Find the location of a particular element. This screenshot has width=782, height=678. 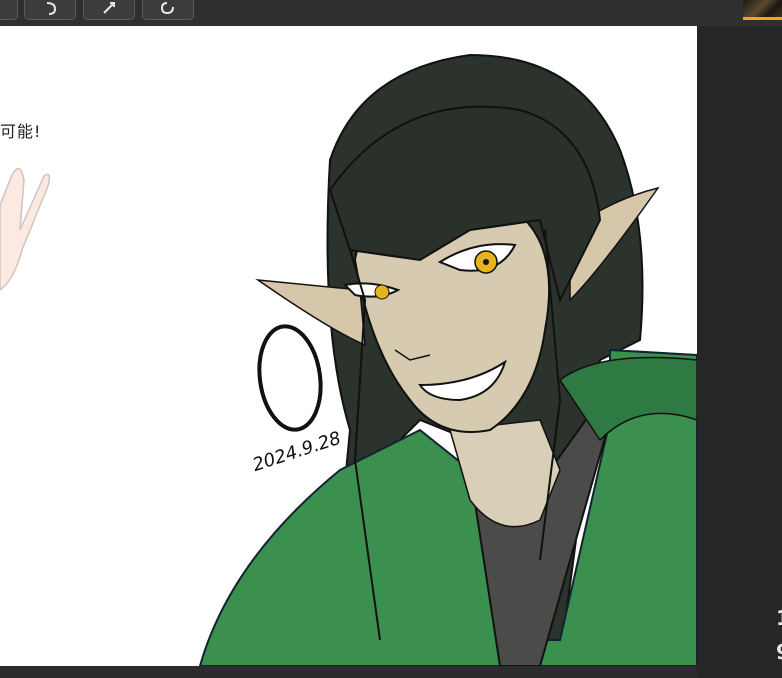

right-panel is located at coordinates (739, 352).